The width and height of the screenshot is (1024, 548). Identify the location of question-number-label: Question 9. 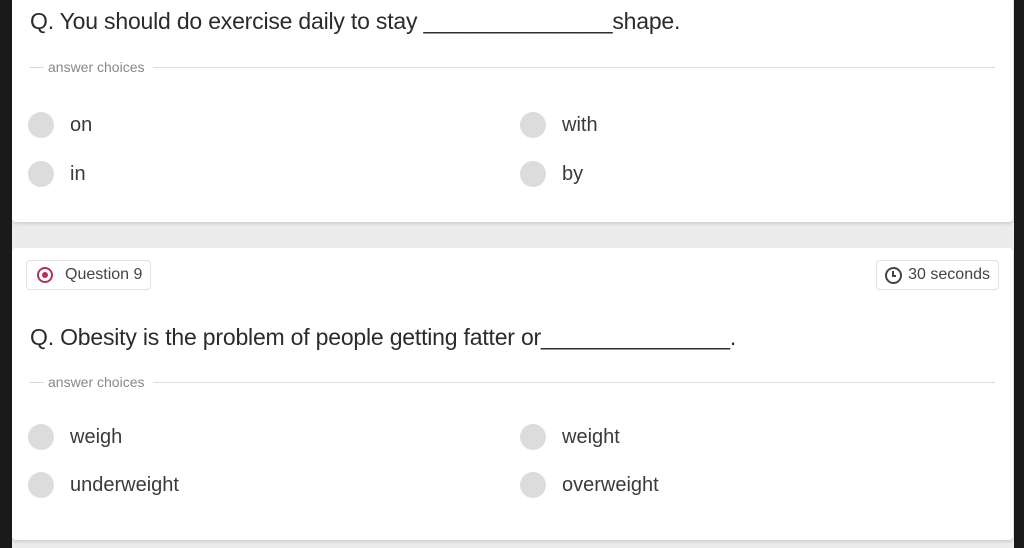
(104, 274).